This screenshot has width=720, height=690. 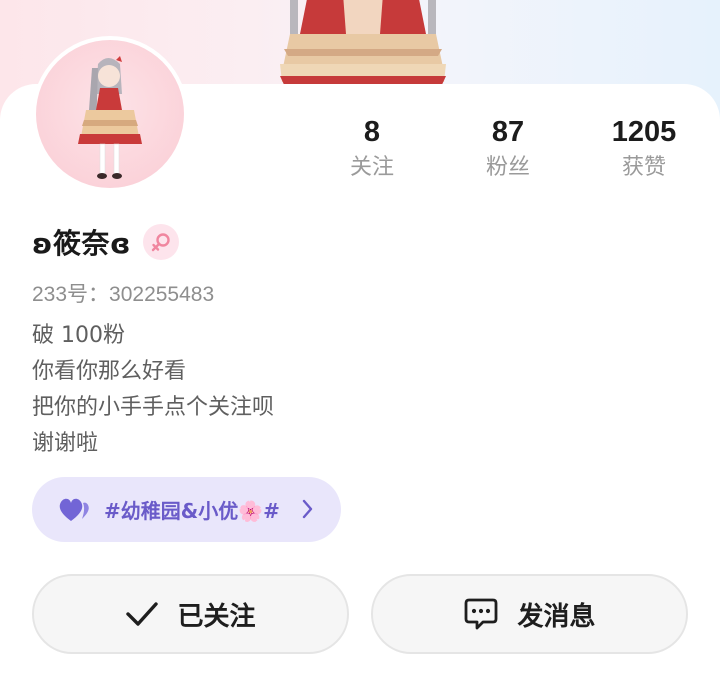 I want to click on chevron-right-icon, so click(x=307, y=509).